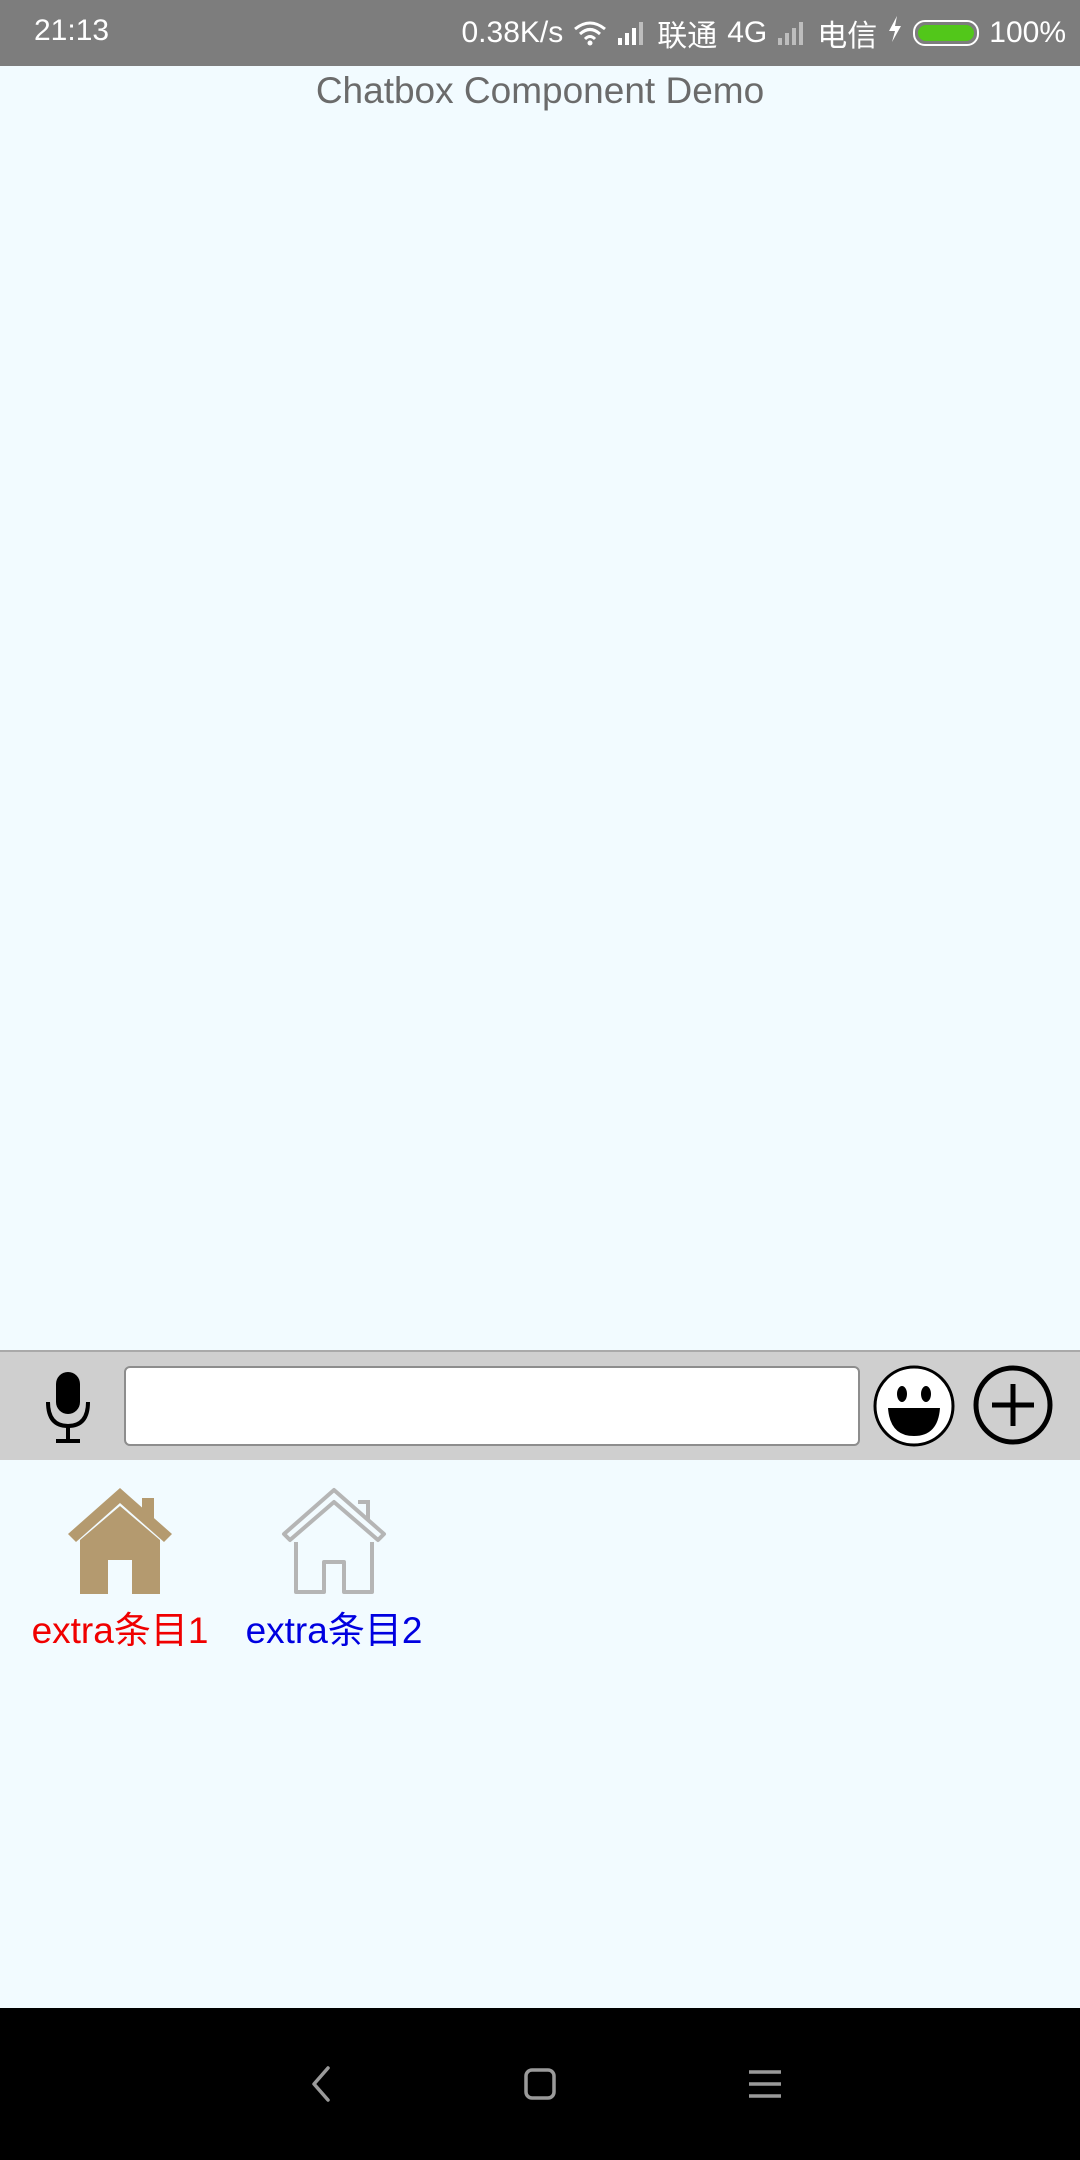 This screenshot has width=1080, height=2160. Describe the element at coordinates (1027, 32) in the screenshot. I see `battery-percent: 100%` at that location.